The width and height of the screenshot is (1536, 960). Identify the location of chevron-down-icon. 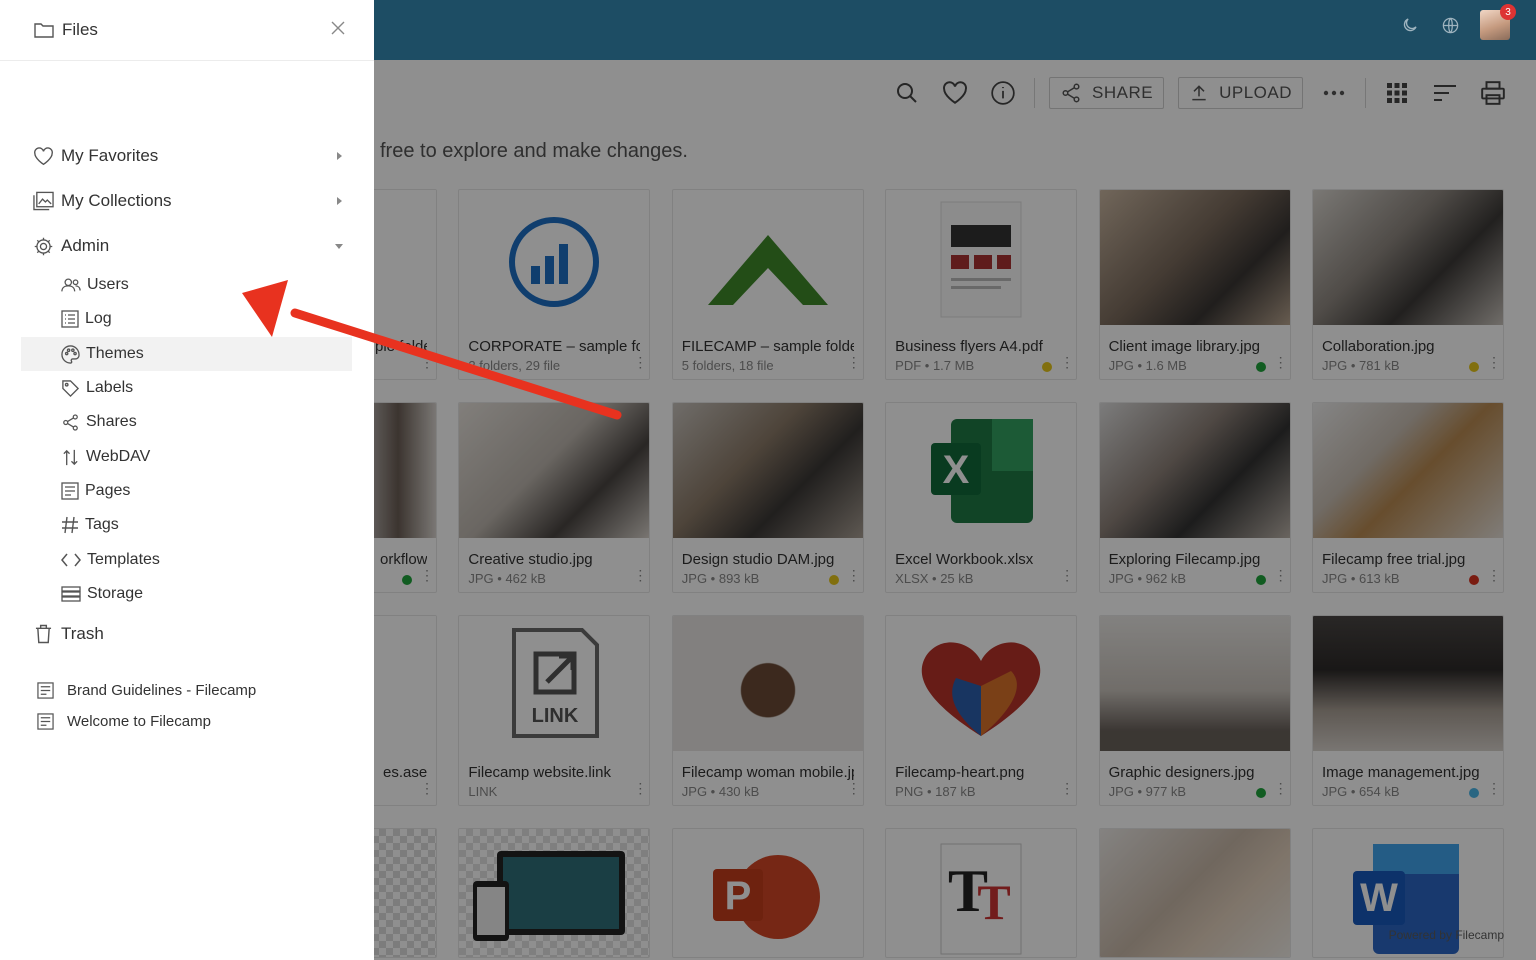
(339, 246).